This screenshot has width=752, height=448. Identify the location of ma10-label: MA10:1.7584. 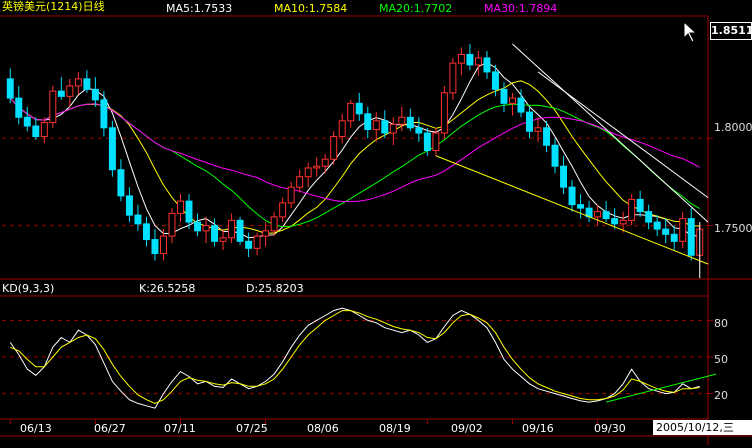
(311, 8).